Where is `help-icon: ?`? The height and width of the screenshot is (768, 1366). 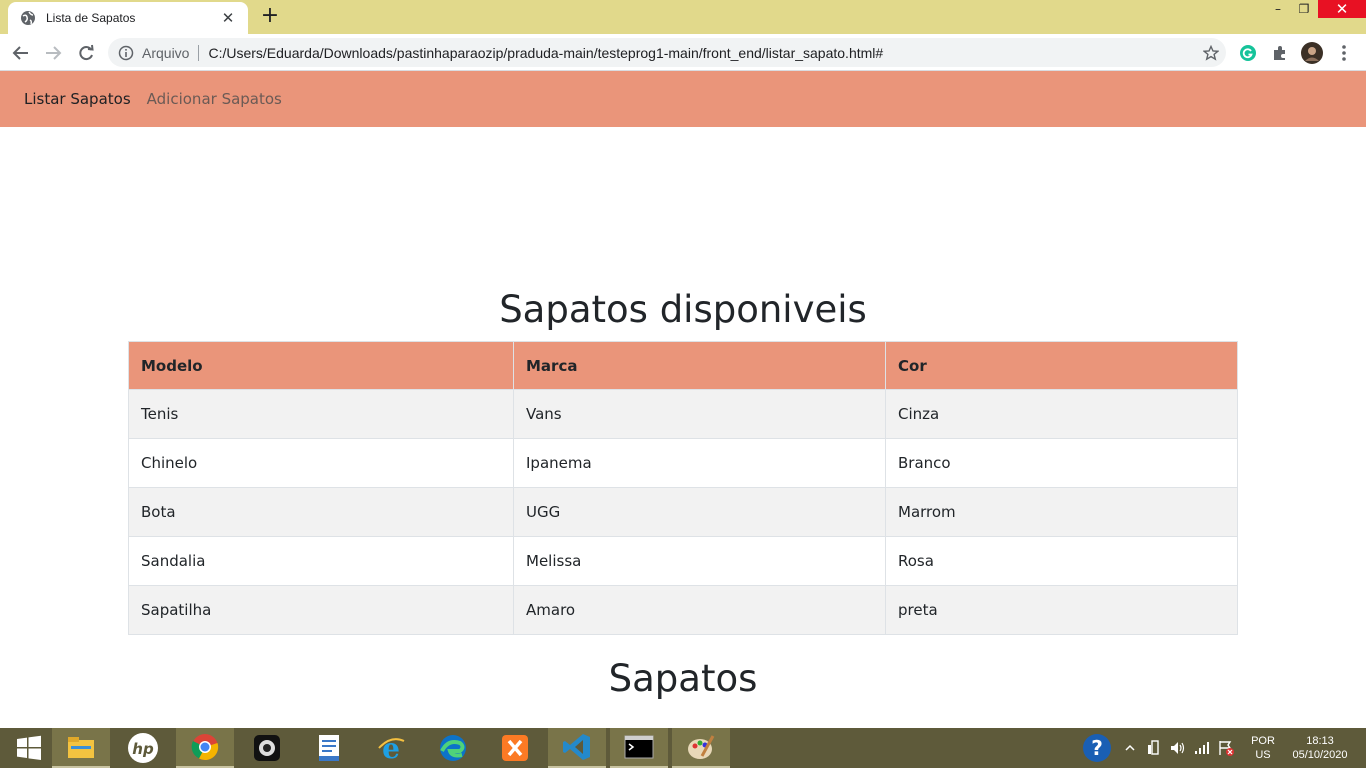
help-icon: ? is located at coordinates (1097, 748).